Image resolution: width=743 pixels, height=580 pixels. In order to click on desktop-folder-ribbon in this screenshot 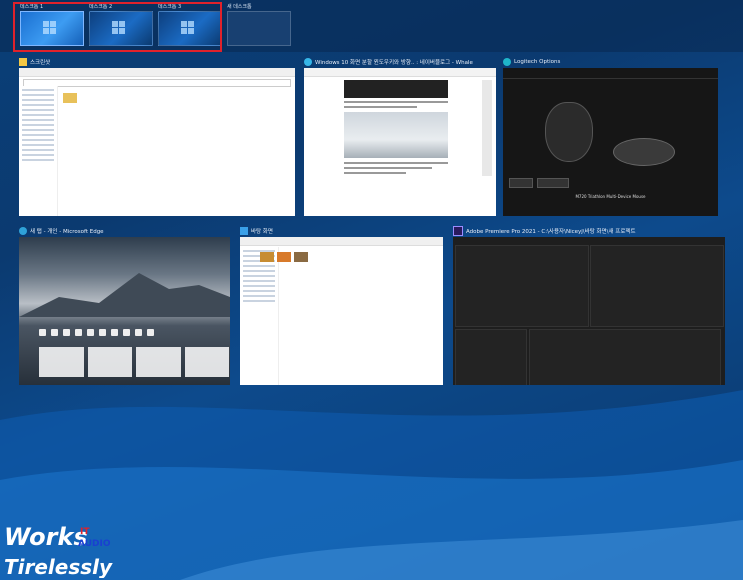, I will do `click(341, 241)`.